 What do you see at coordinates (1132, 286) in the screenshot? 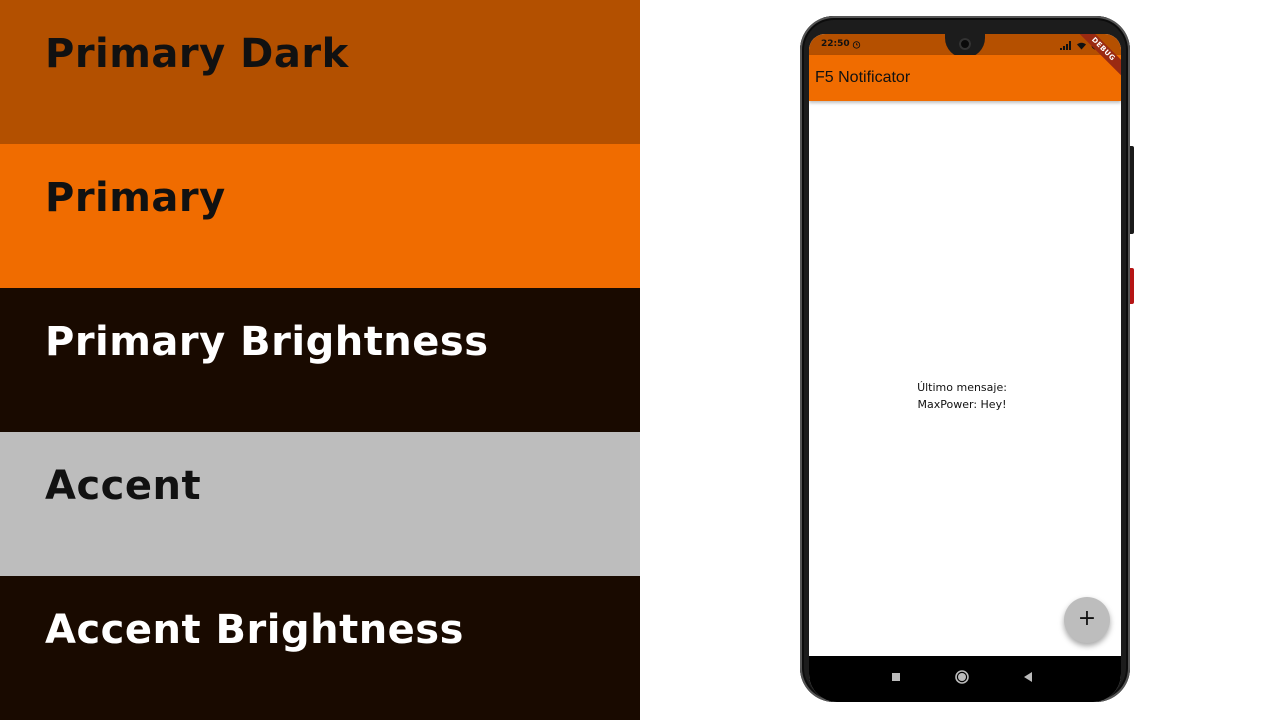
I see `power-button` at bounding box center [1132, 286].